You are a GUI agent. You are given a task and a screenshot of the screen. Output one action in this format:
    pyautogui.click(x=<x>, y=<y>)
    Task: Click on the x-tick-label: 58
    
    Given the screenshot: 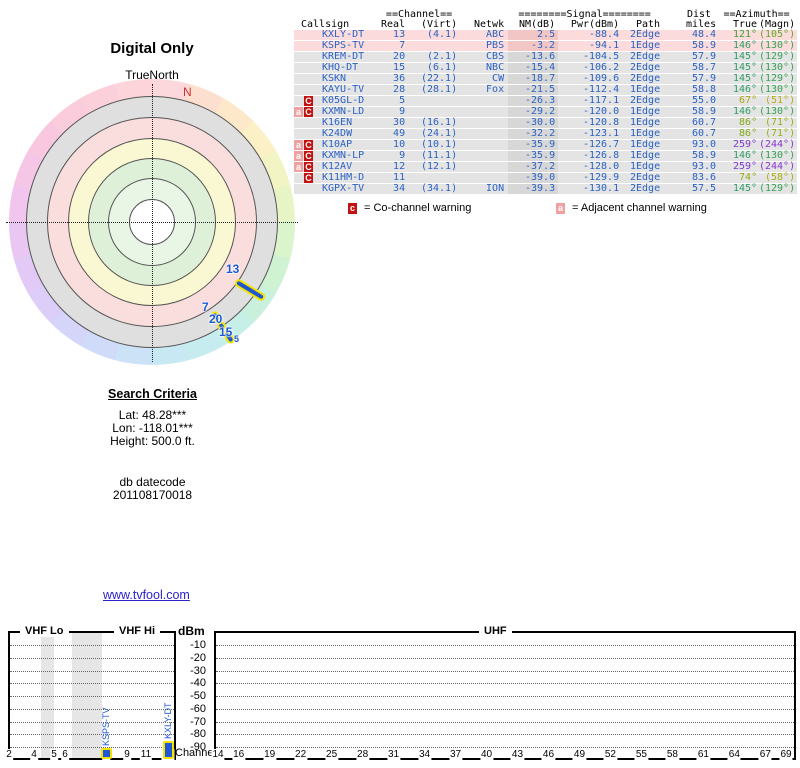 What is the action you would take?
    pyautogui.click(x=672, y=754)
    